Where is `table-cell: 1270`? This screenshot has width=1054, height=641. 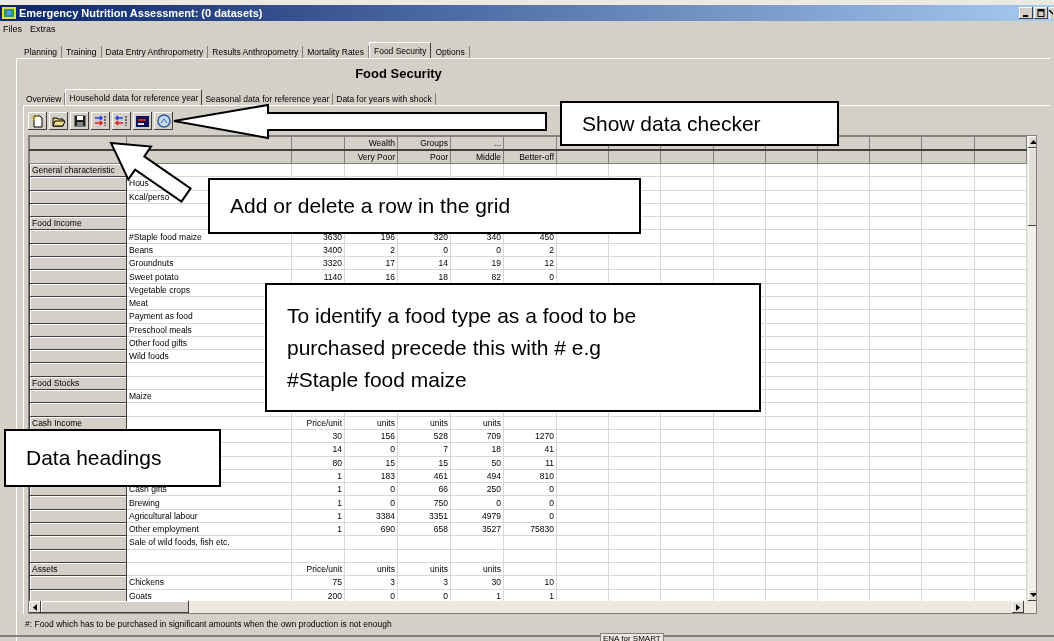
table-cell: 1270 is located at coordinates (544, 436).